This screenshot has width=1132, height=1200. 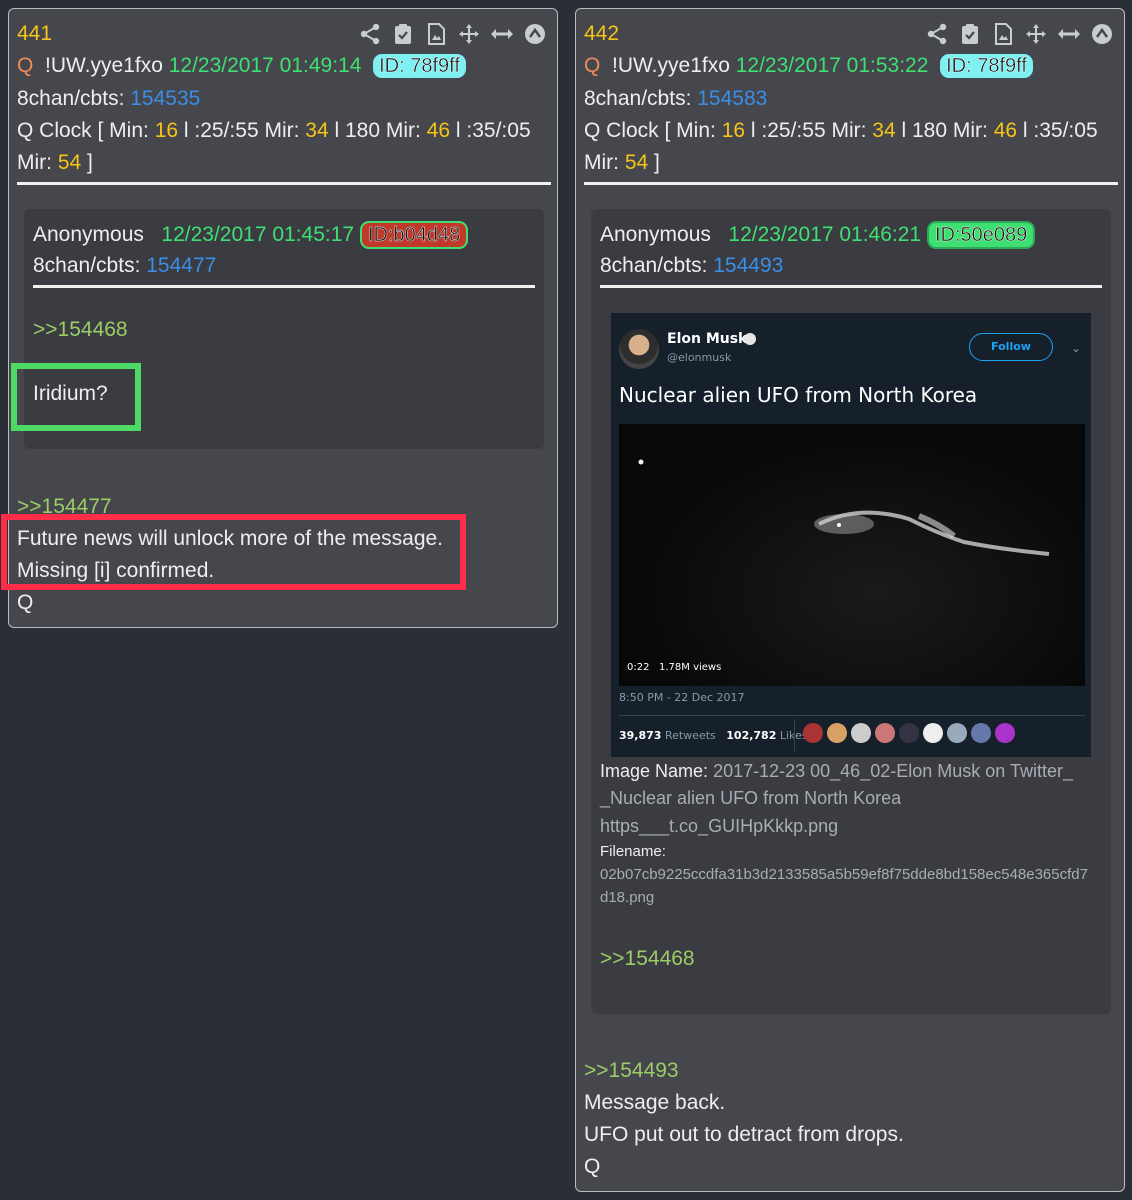 I want to click on filename-line-2: d18.png, so click(x=627, y=898).